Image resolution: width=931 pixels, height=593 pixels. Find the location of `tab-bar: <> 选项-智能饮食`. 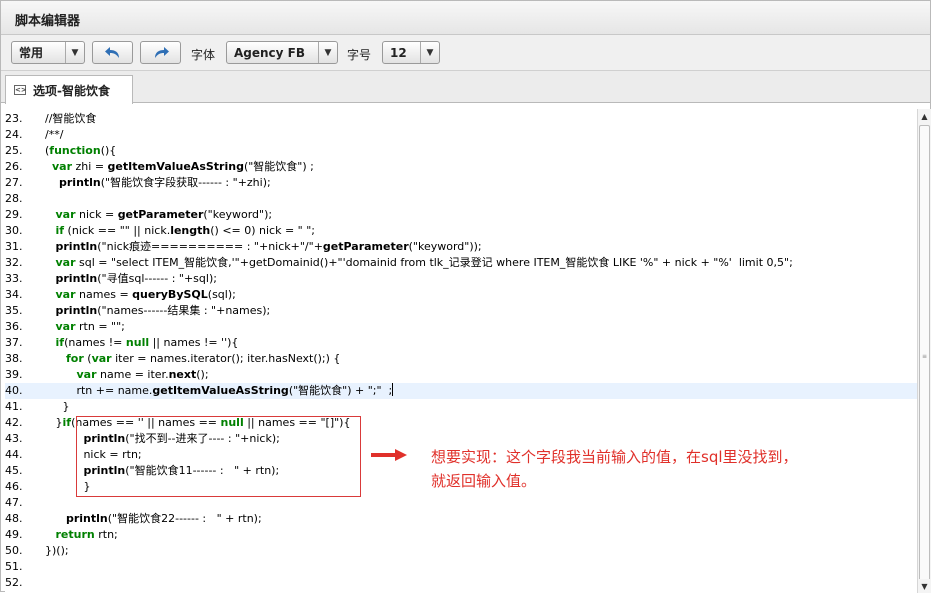

tab-bar: <> 选项-智能饮食 is located at coordinates (465, 87).